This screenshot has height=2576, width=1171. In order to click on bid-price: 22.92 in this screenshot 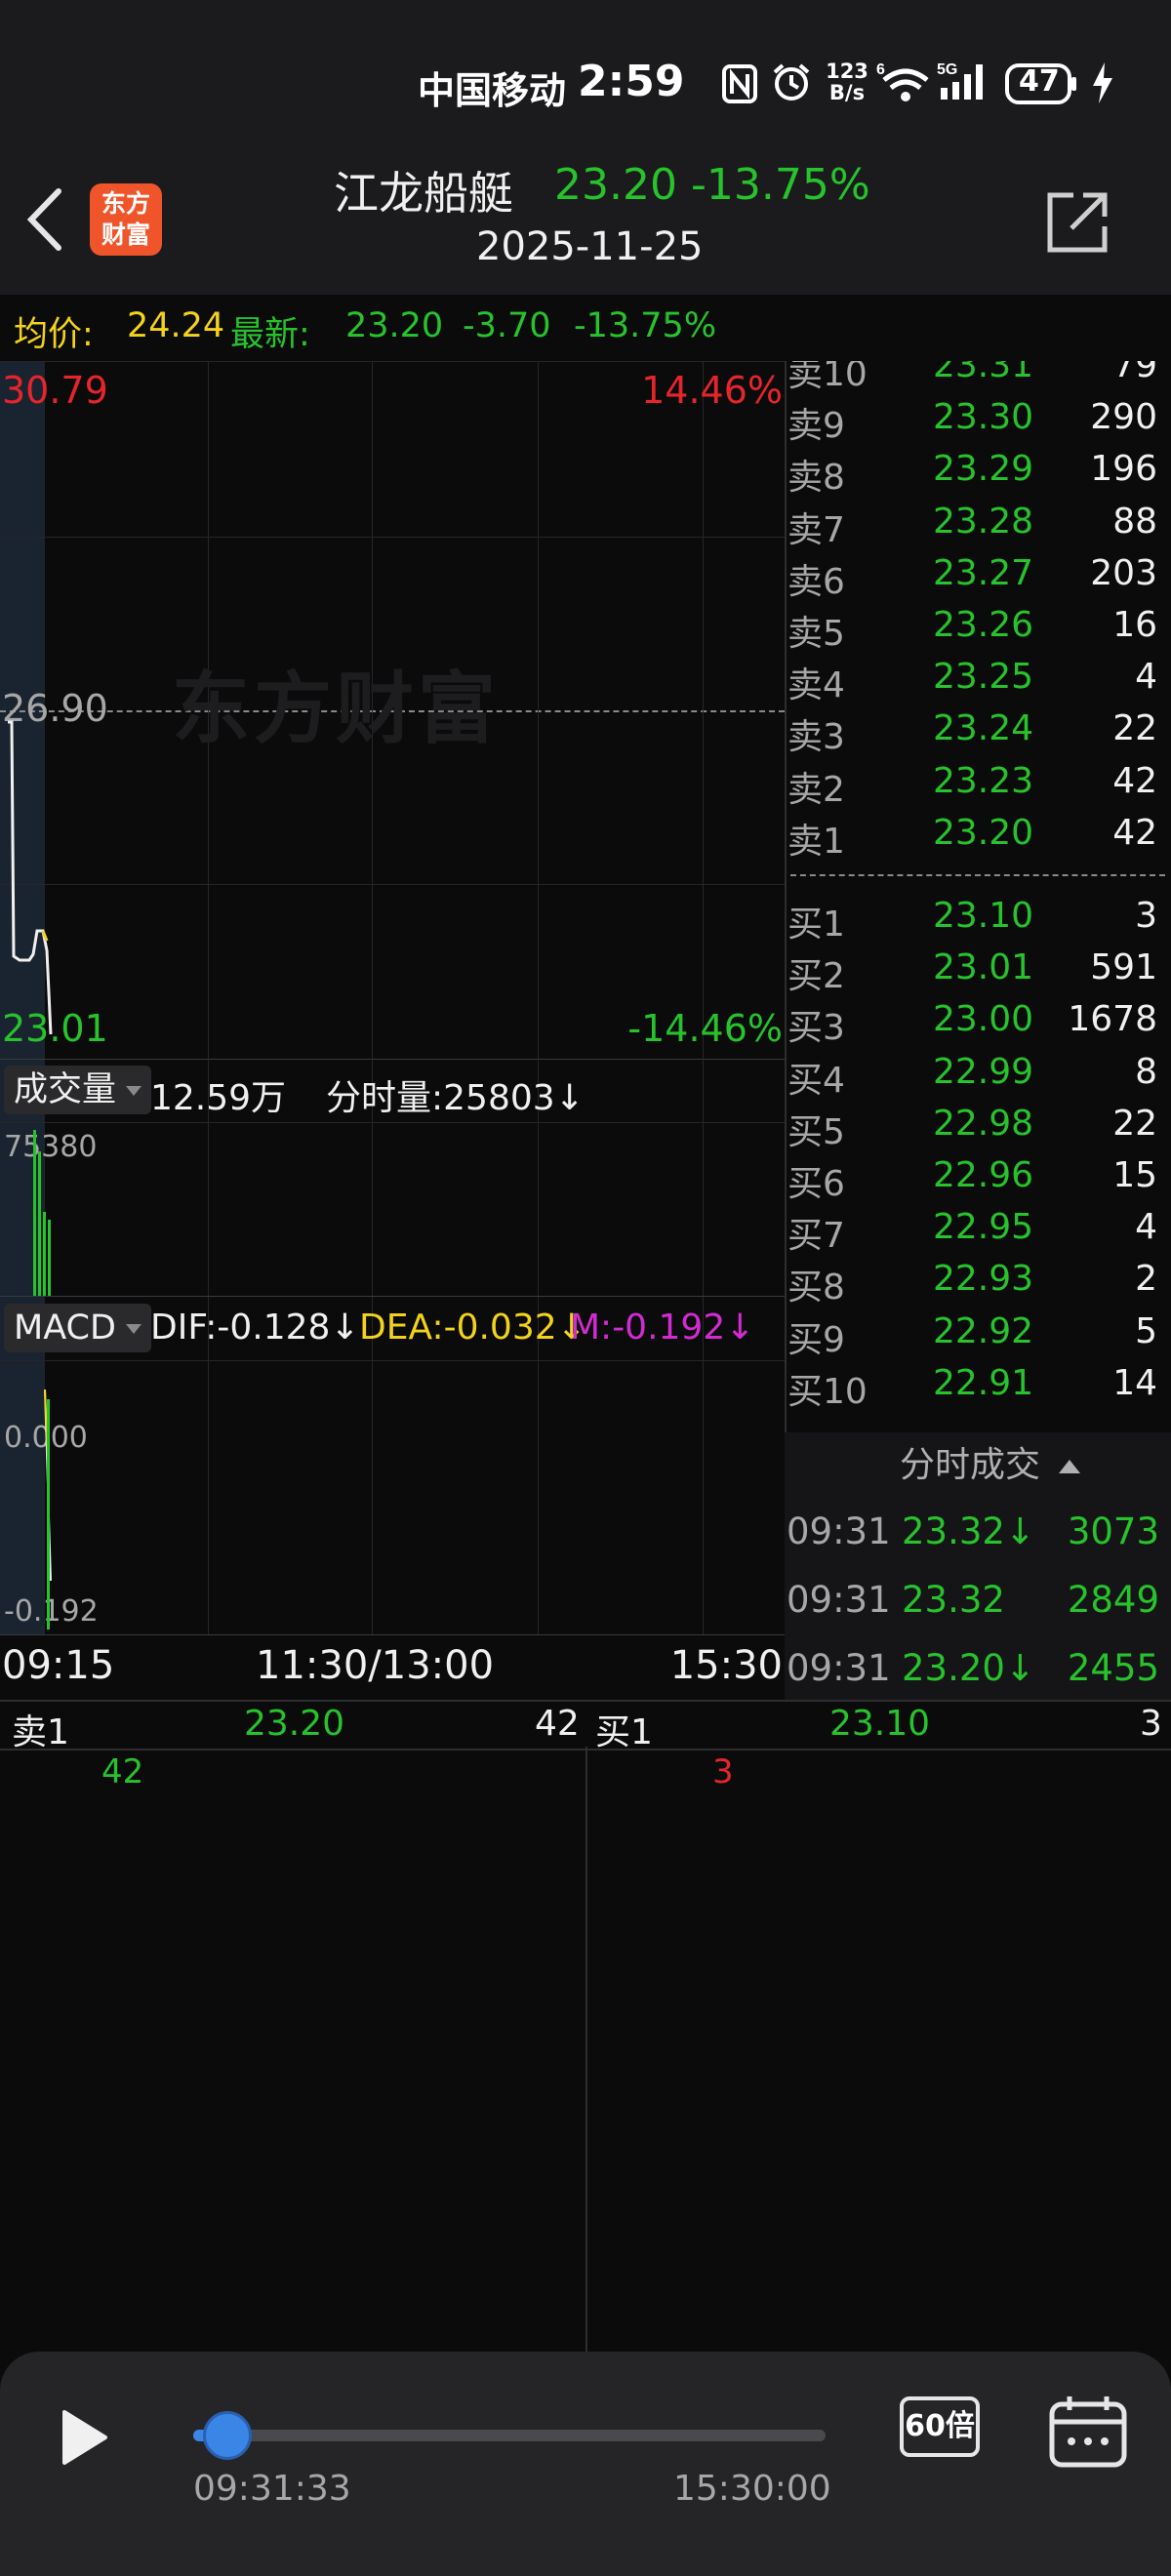, I will do `click(983, 1330)`.